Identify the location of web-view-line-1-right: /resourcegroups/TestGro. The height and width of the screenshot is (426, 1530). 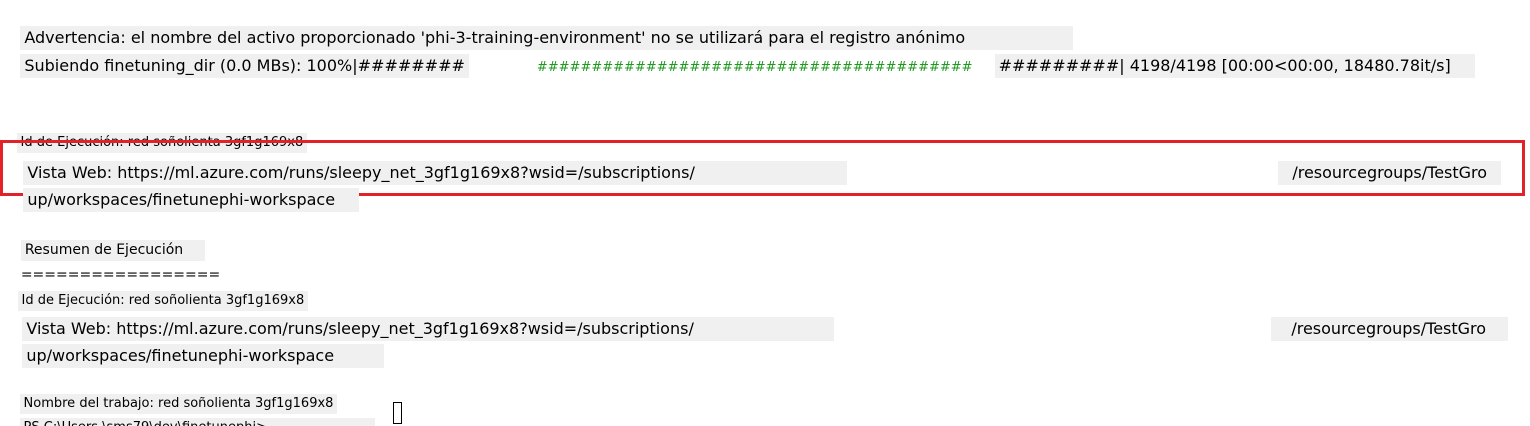
(1380, 173).